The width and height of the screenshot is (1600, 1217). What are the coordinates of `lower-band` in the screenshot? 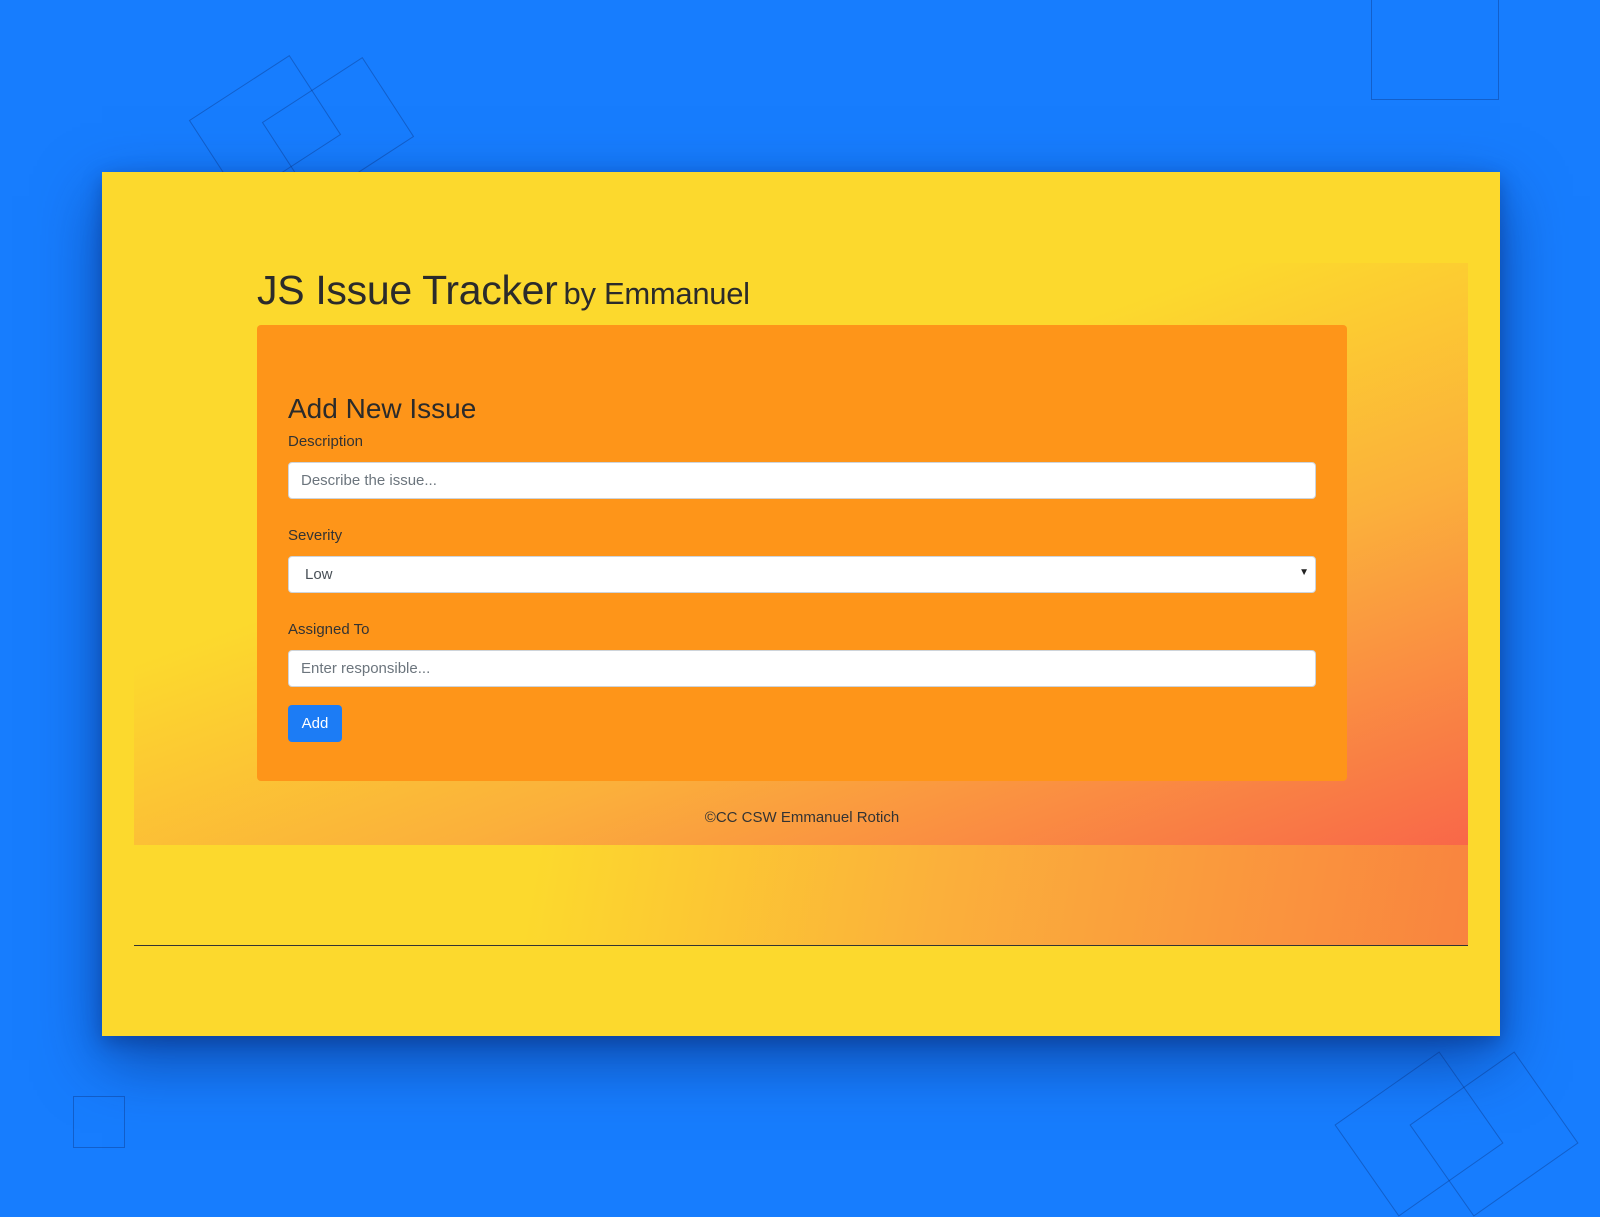 It's located at (801, 940).